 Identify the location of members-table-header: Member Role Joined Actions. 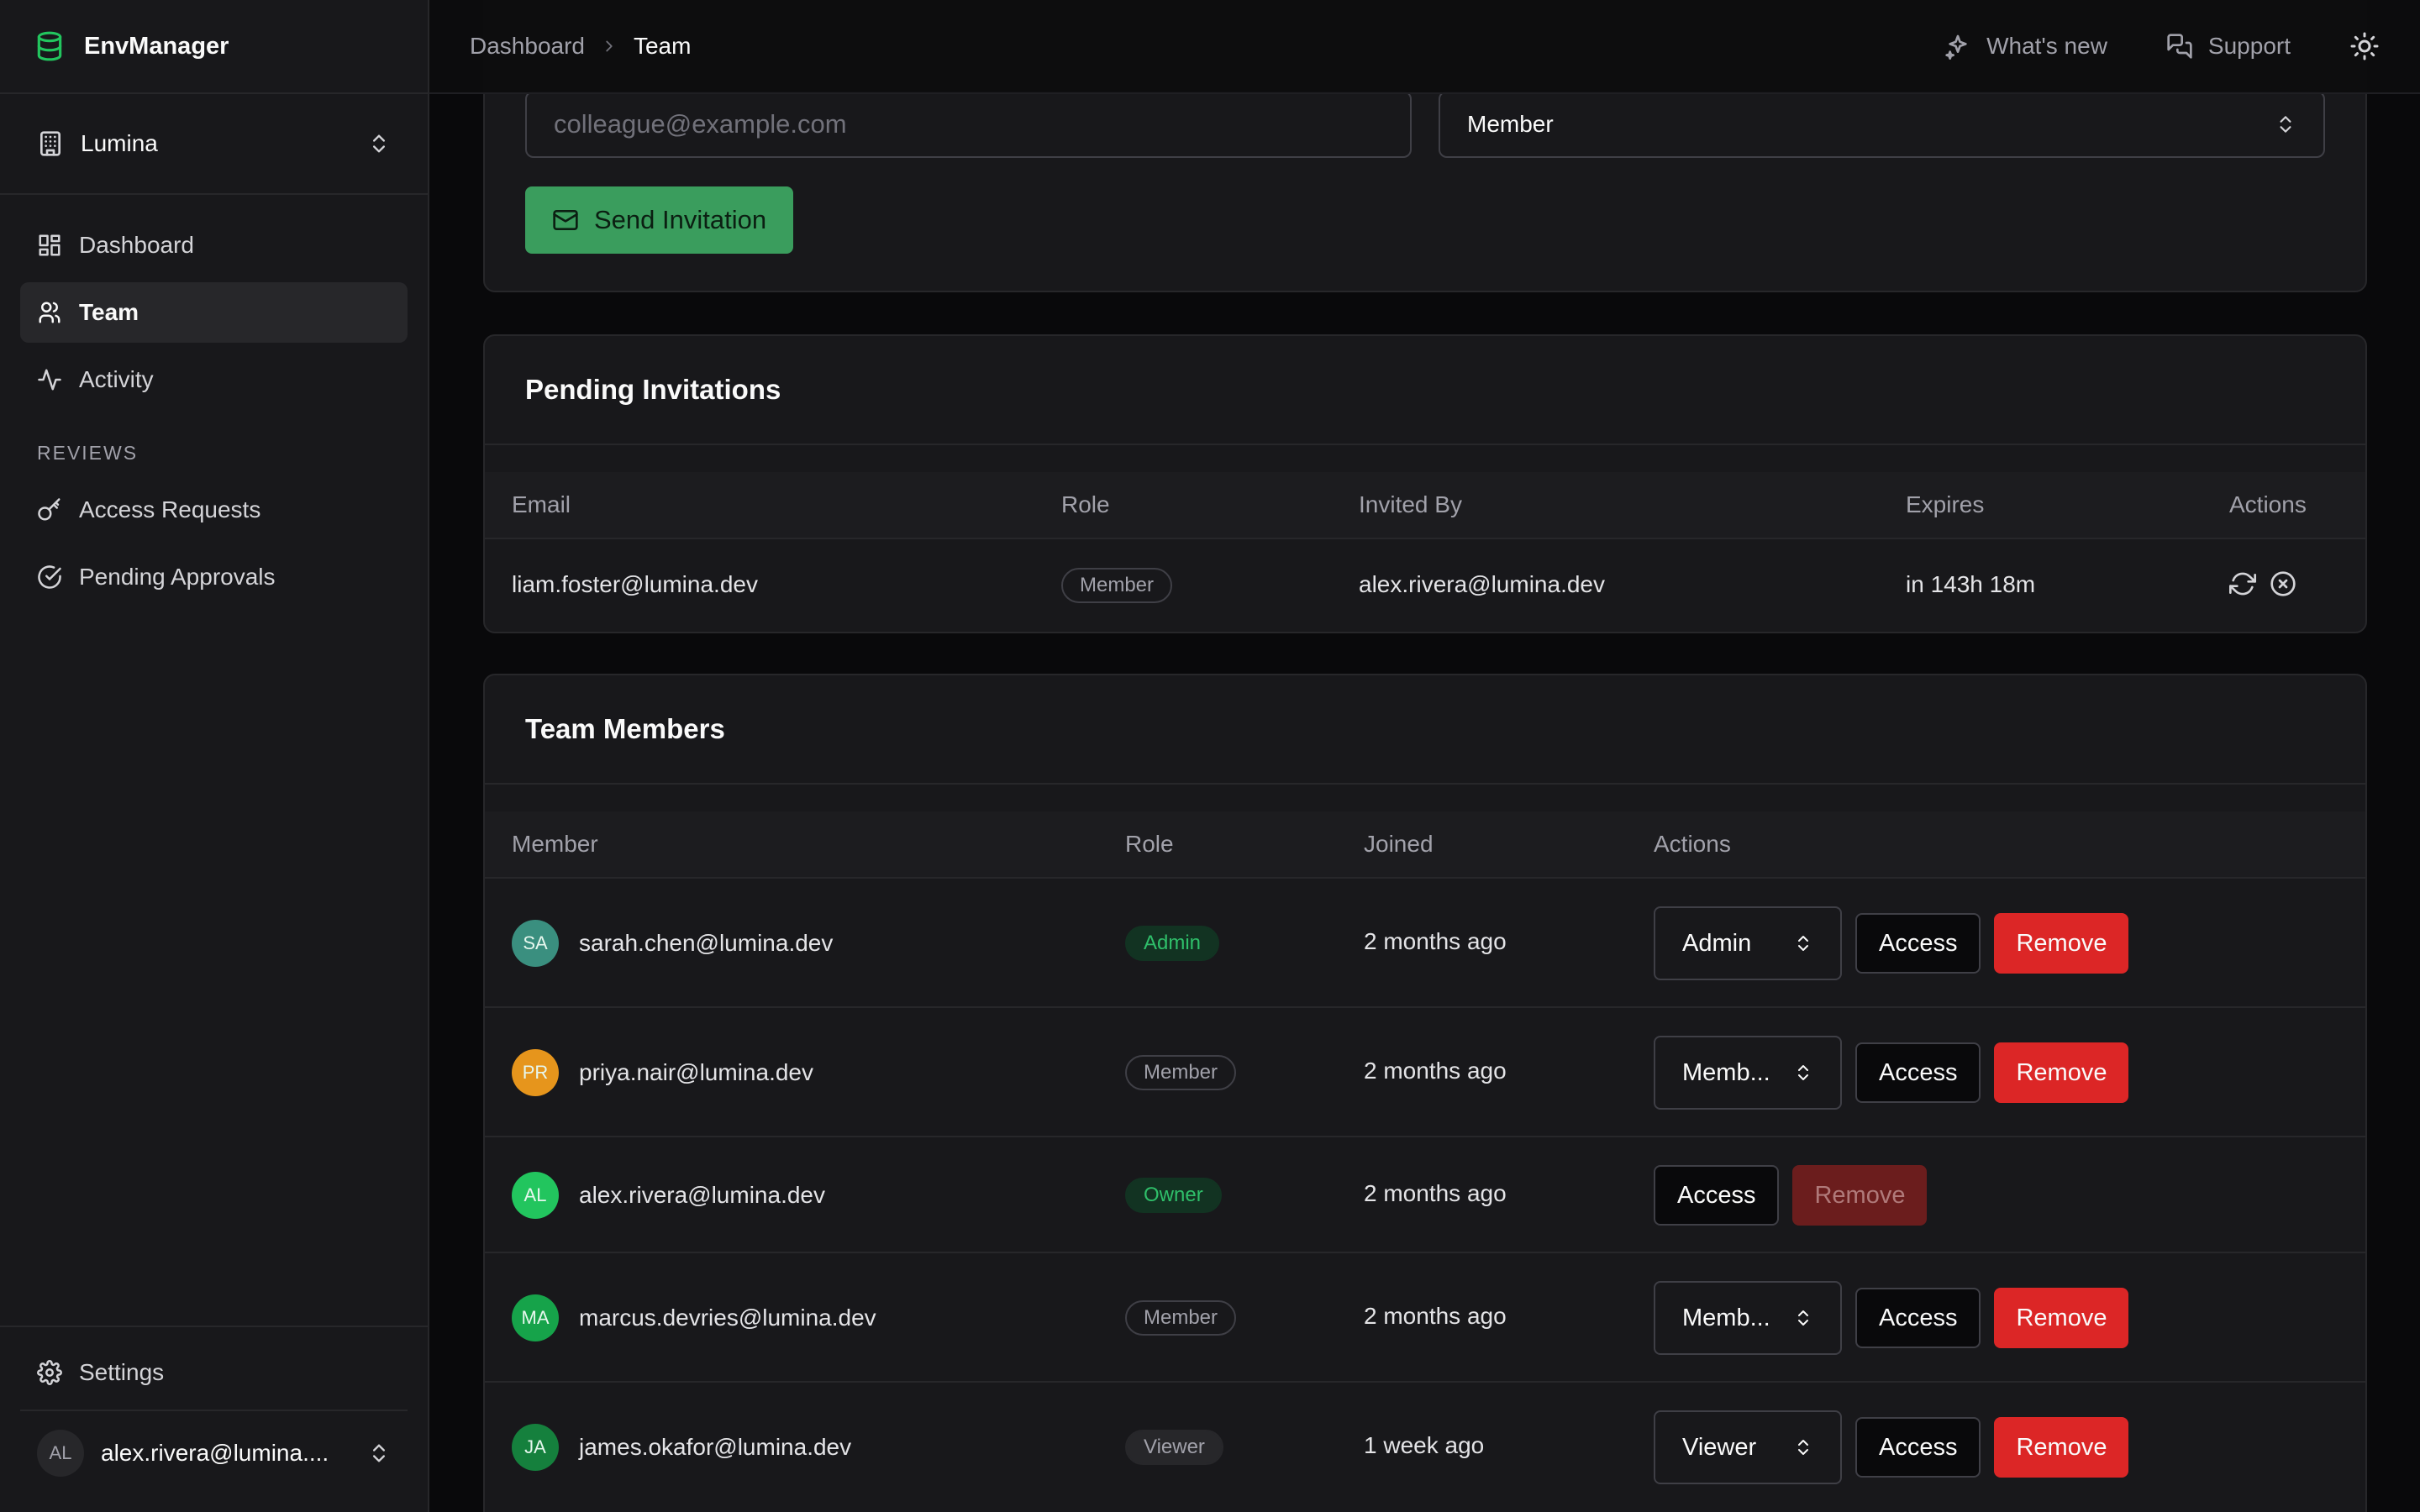
(1425, 845).